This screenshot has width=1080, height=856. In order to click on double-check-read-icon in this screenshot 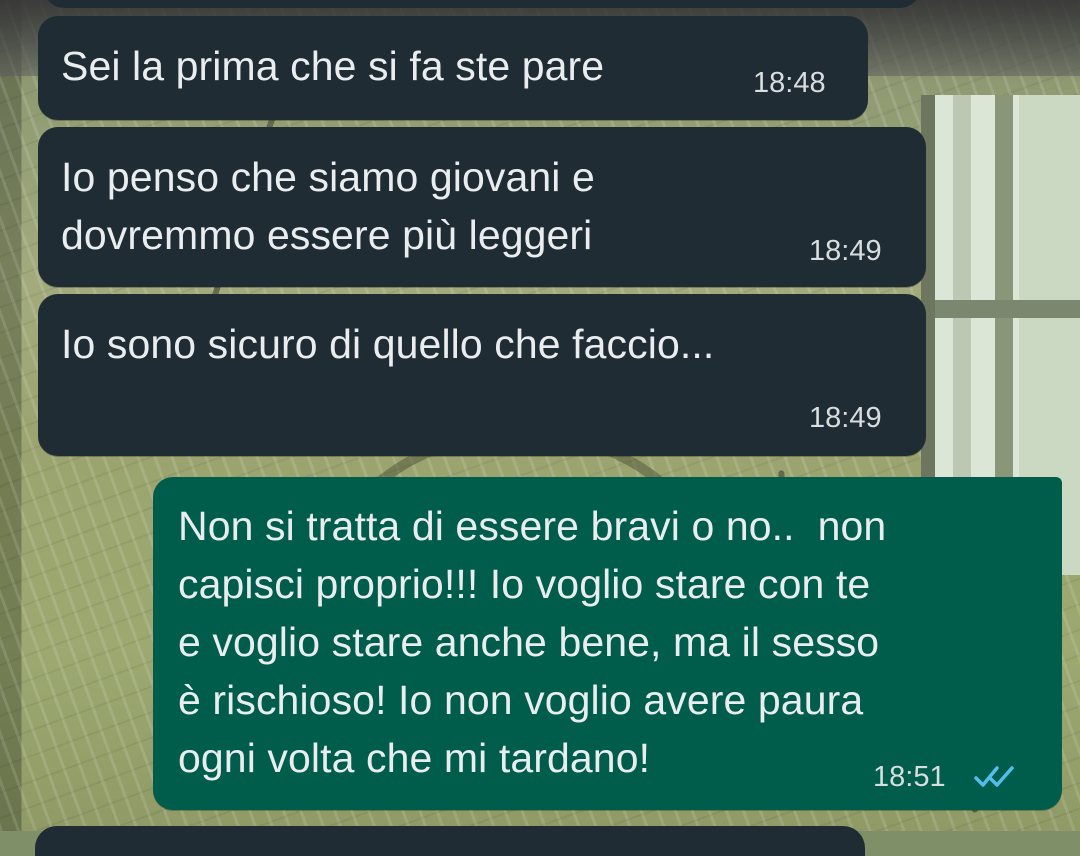, I will do `click(994, 776)`.